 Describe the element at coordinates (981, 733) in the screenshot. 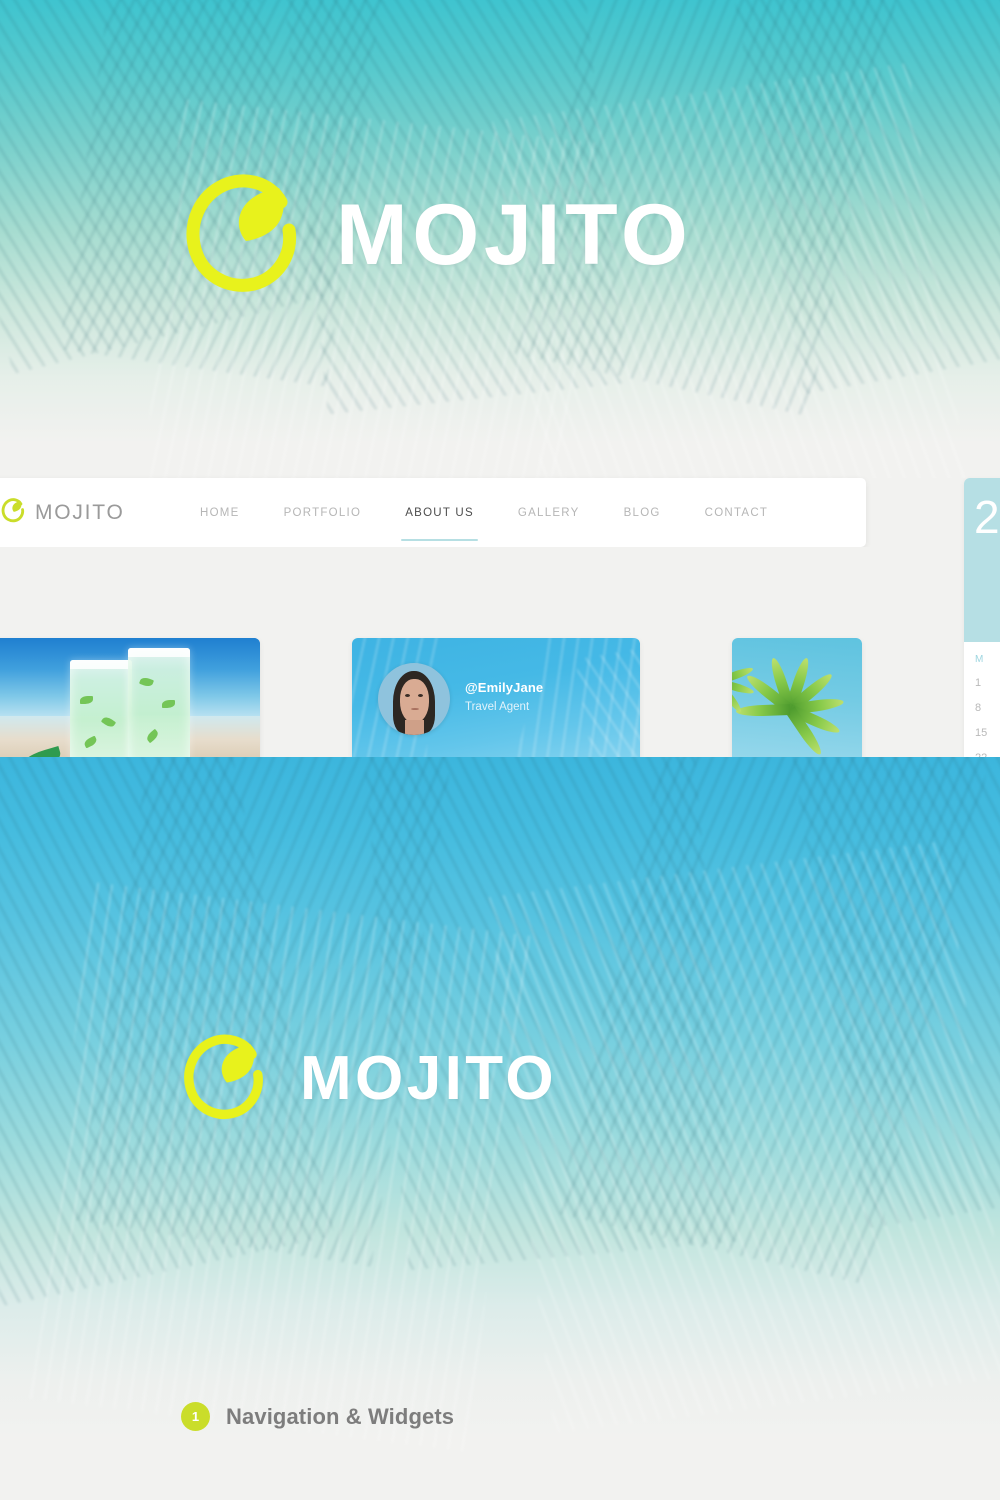

I see `calendar-day-cell: 15` at that location.